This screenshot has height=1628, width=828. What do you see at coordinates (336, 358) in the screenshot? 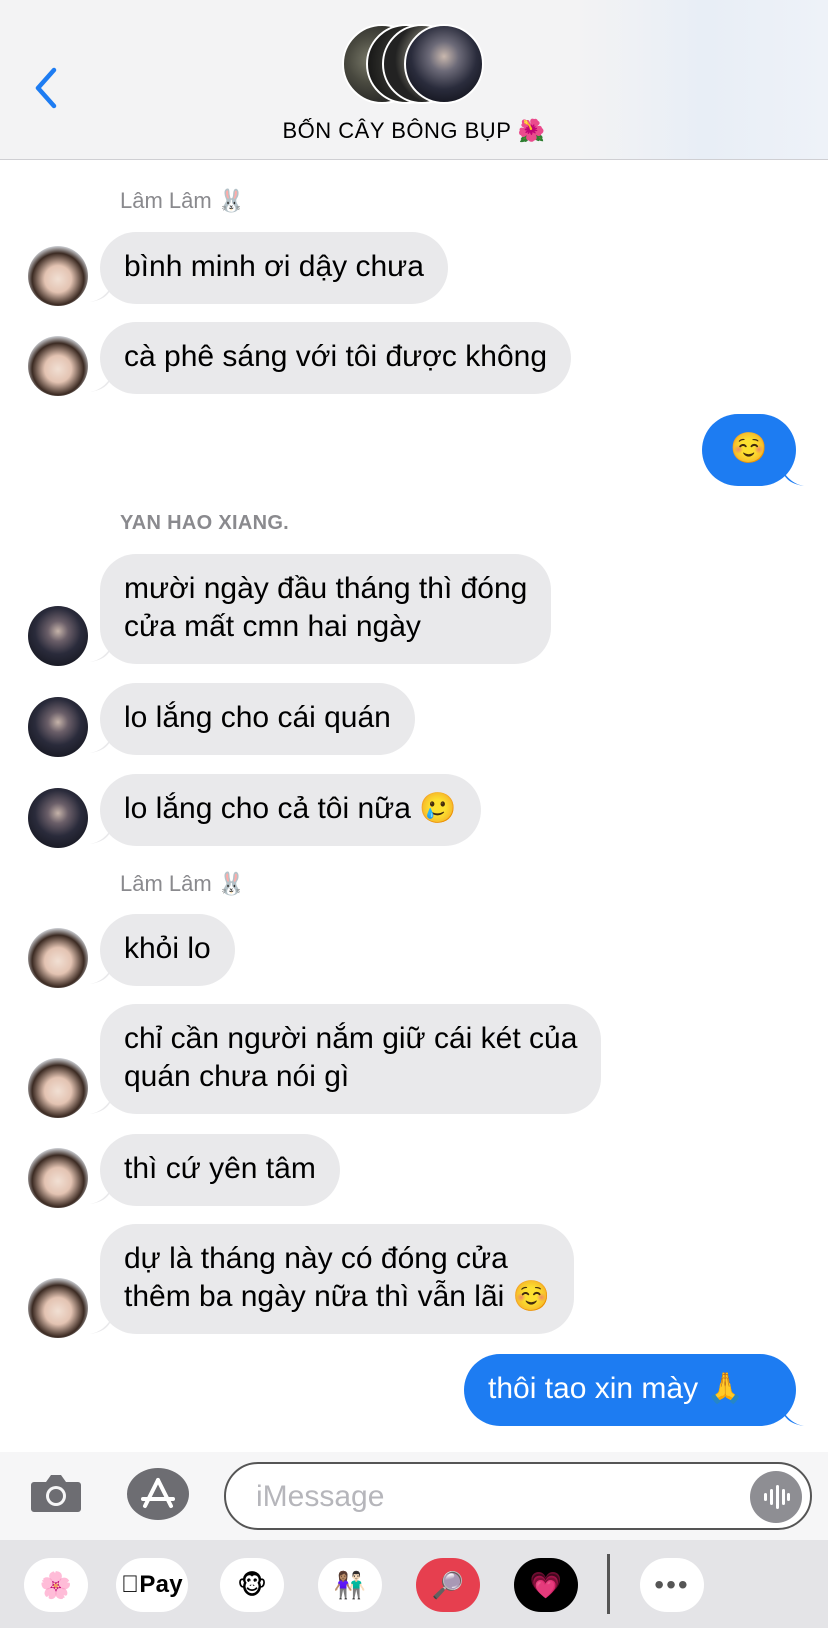
I see `message-bubble: cà phê sáng với tôi được không` at bounding box center [336, 358].